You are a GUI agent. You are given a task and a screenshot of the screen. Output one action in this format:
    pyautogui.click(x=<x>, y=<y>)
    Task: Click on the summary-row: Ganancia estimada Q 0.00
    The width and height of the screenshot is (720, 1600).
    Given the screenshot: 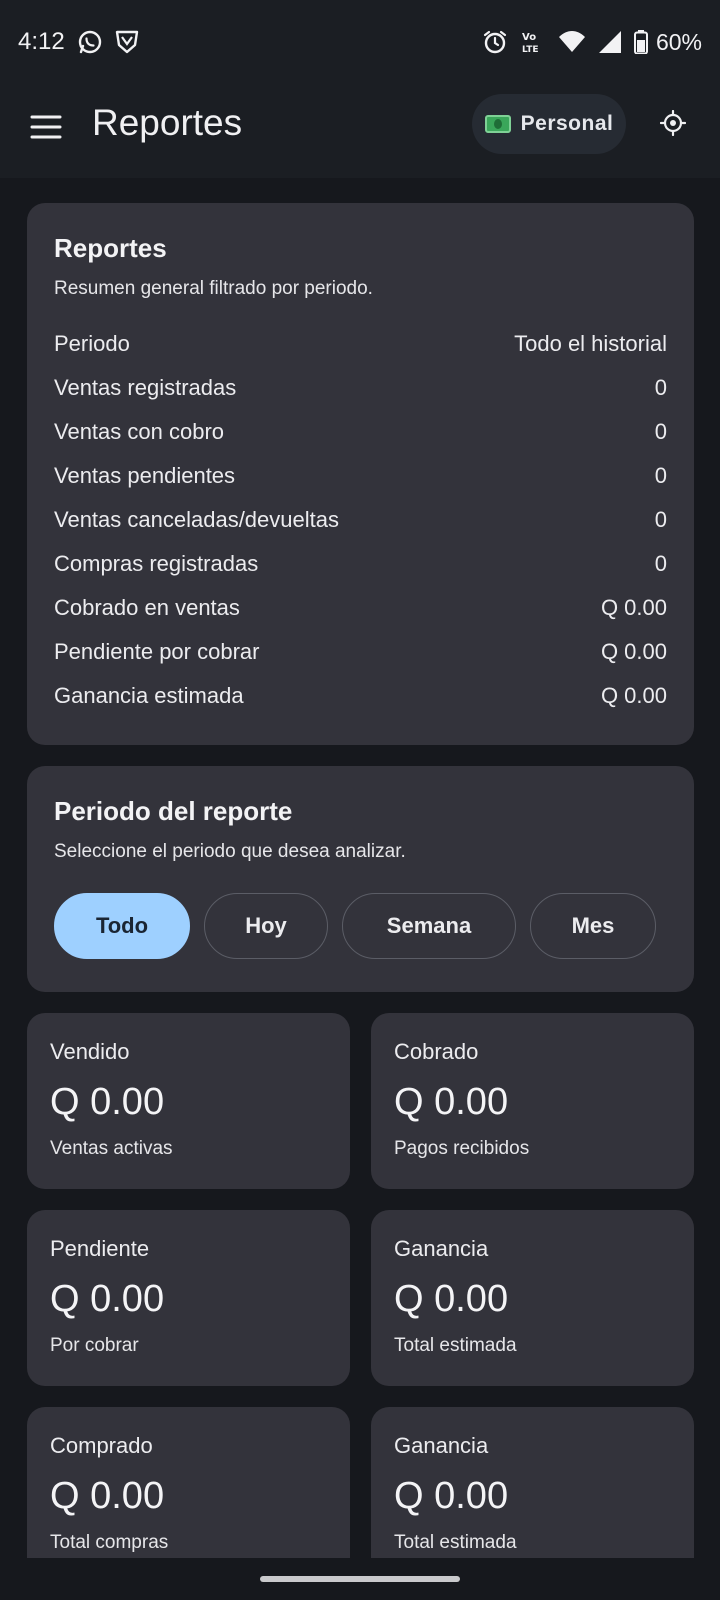 What is the action you would take?
    pyautogui.click(x=360, y=696)
    